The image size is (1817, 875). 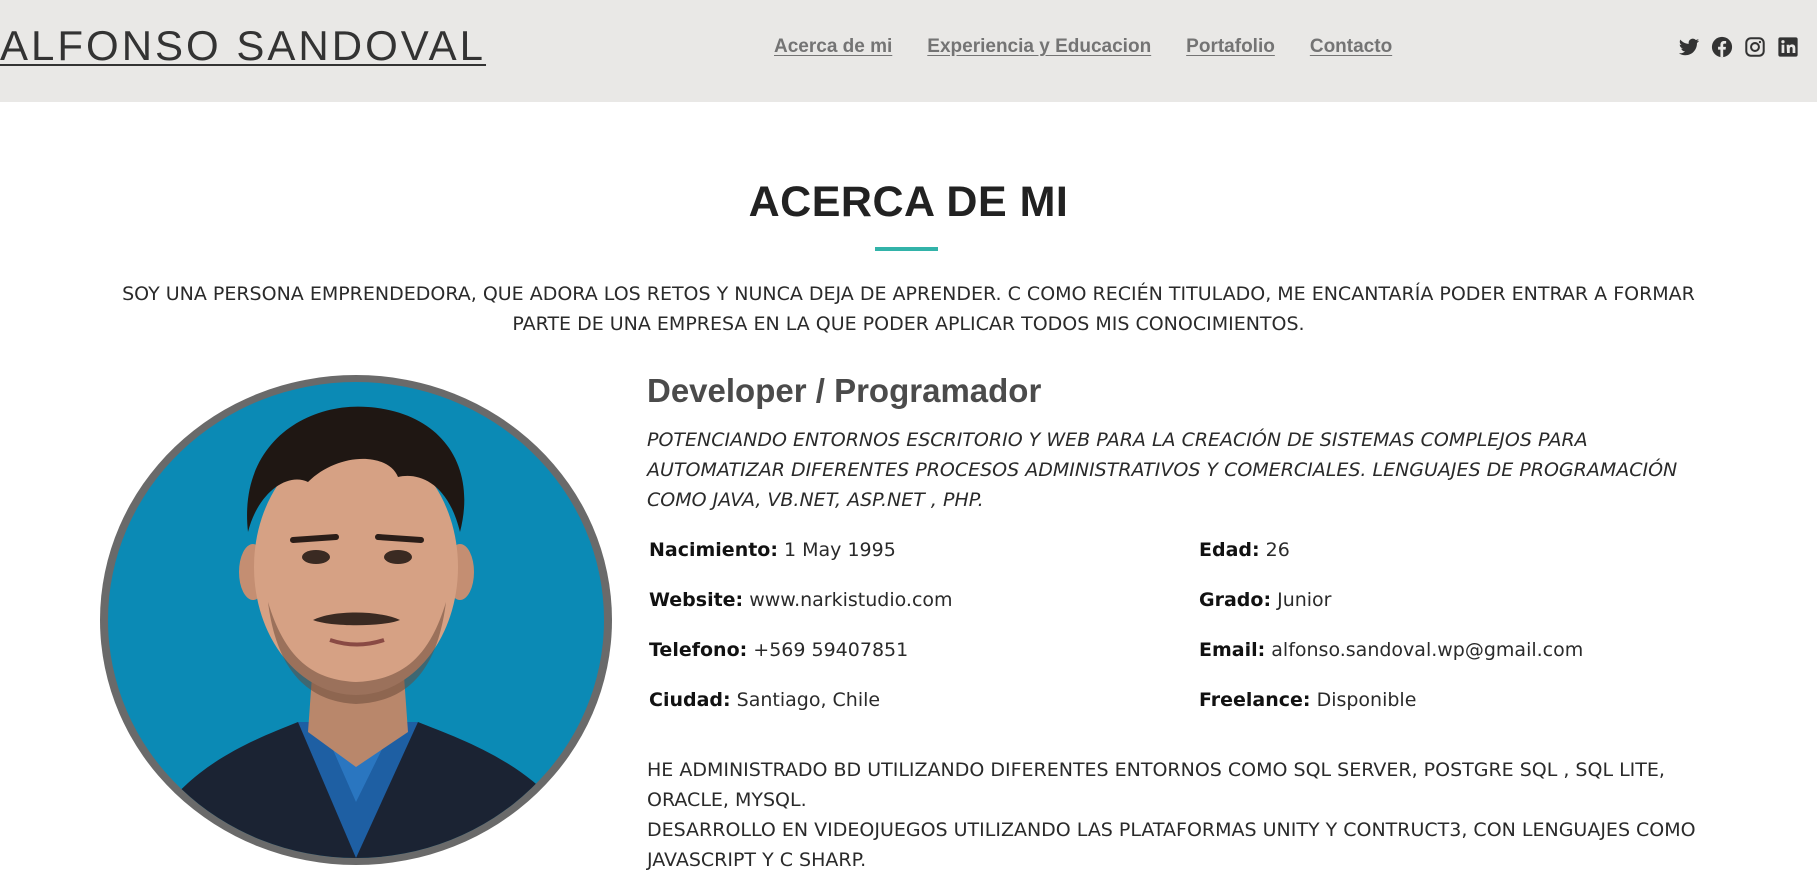 What do you see at coordinates (1788, 47) in the screenshot?
I see `linkedin-icon` at bounding box center [1788, 47].